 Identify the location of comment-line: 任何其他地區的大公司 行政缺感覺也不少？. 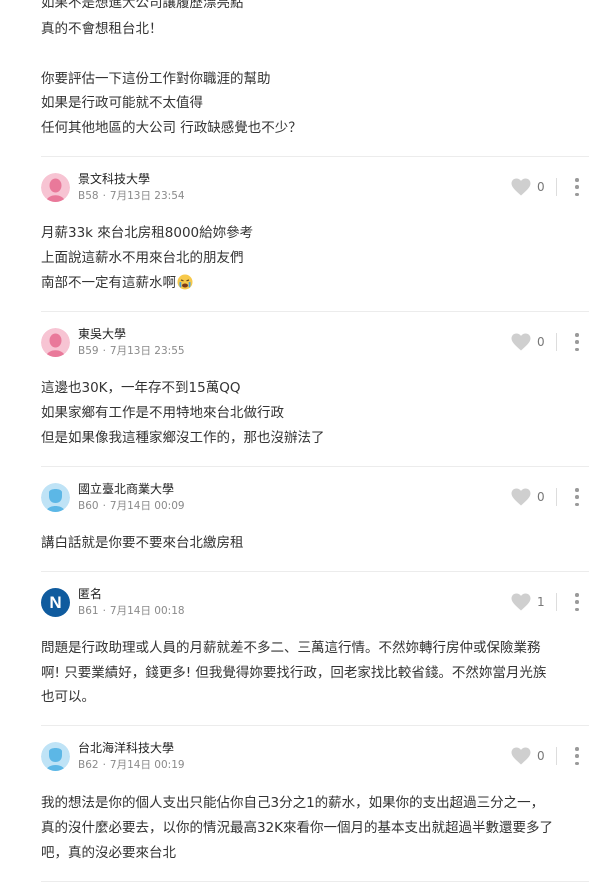
(171, 128).